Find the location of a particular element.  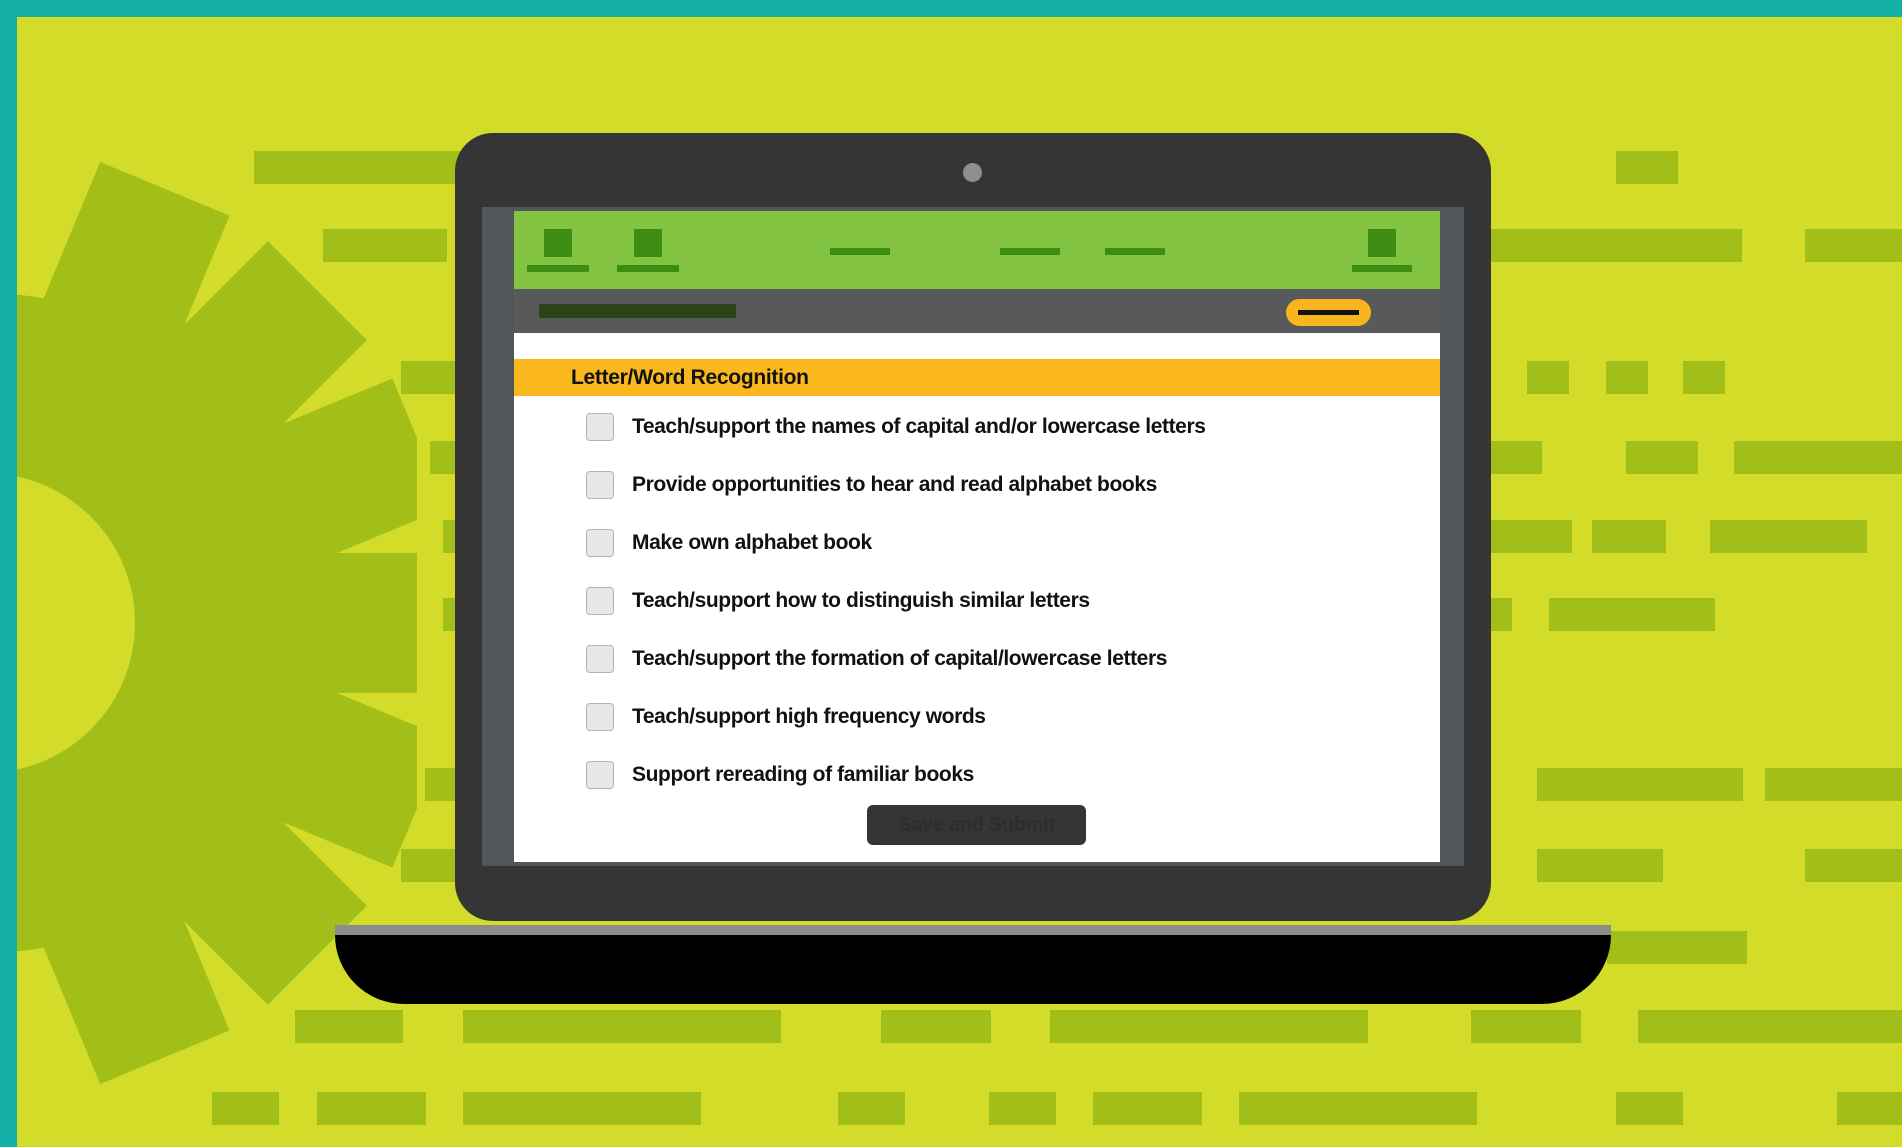

laptop-base is located at coordinates (973, 969).